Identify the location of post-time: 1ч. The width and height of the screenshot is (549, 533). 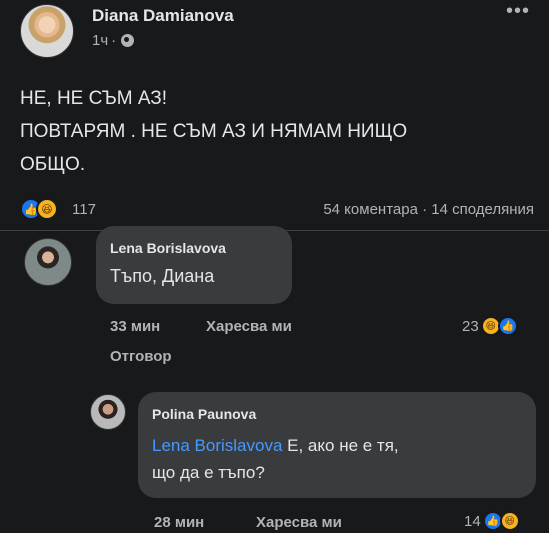
(100, 40).